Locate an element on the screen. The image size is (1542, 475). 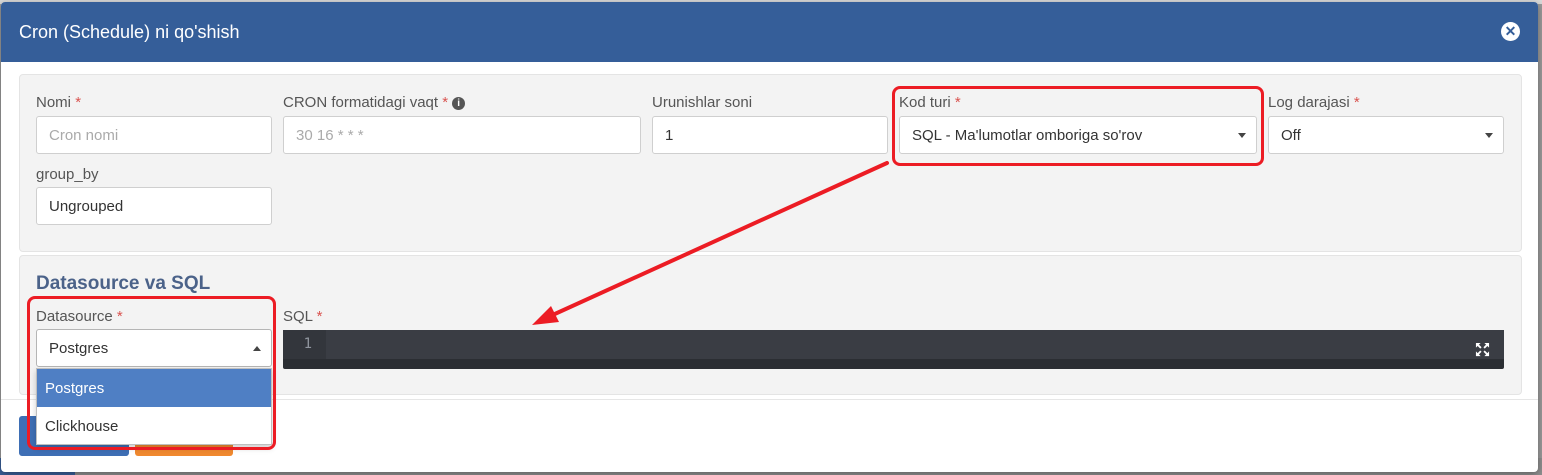
datasource-select: Postgres is located at coordinates (154, 348).